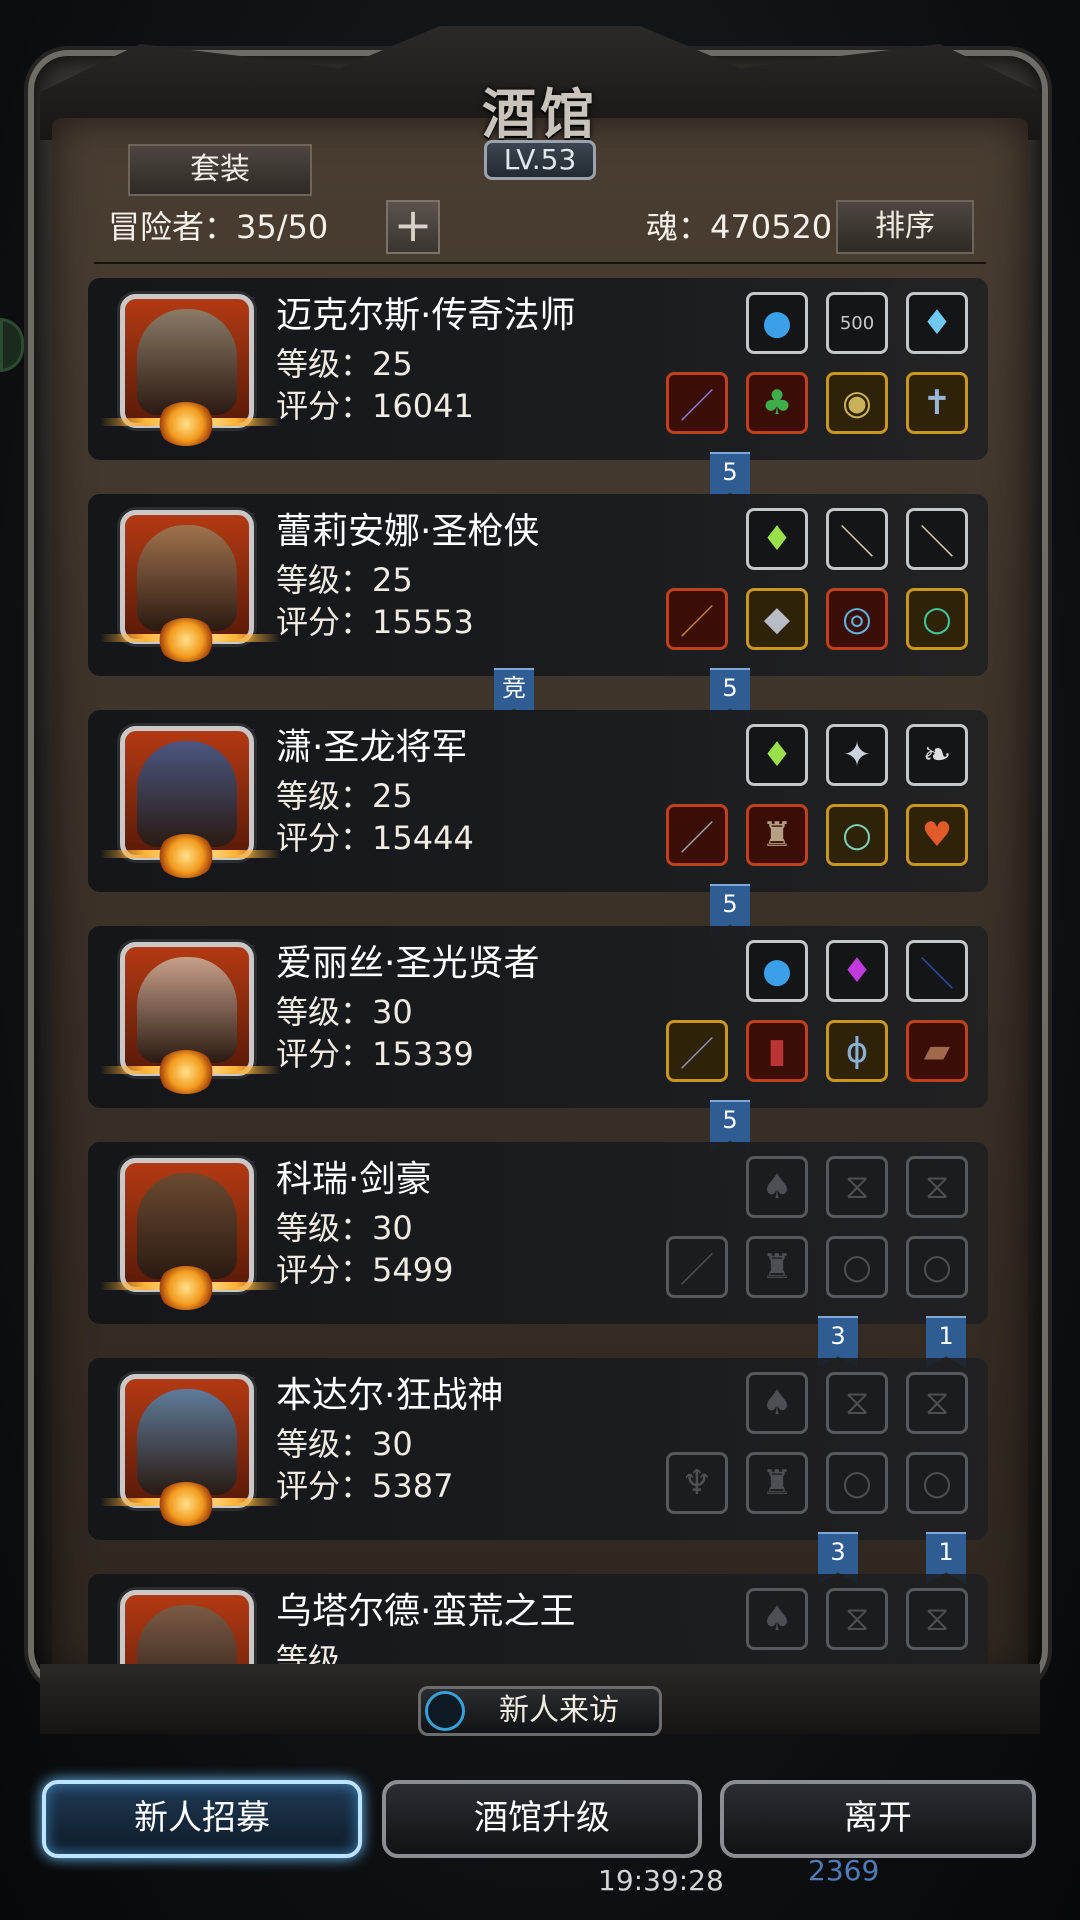 This screenshot has height=1920, width=1080. What do you see at coordinates (540, 114) in the screenshot?
I see `page-title: 酒馆` at bounding box center [540, 114].